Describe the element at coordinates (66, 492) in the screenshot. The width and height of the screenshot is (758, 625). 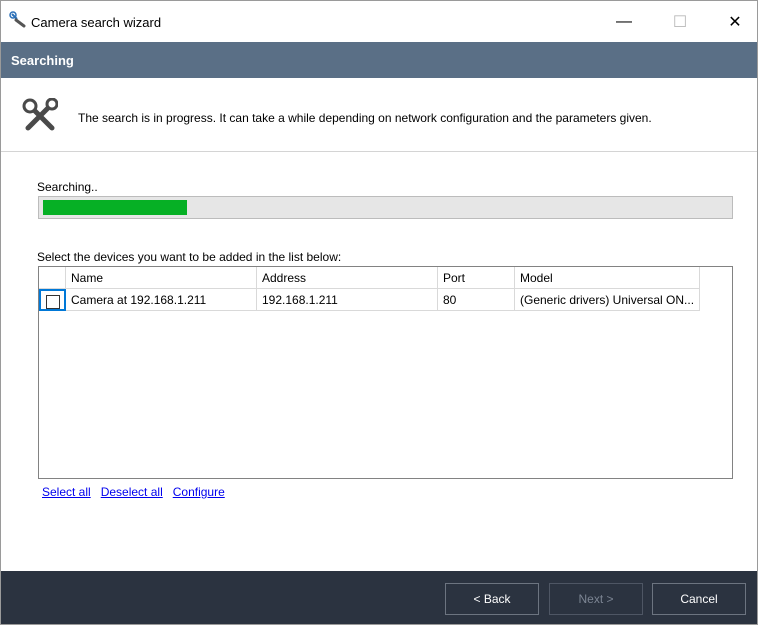
I see `select-all-link: Select all` at that location.